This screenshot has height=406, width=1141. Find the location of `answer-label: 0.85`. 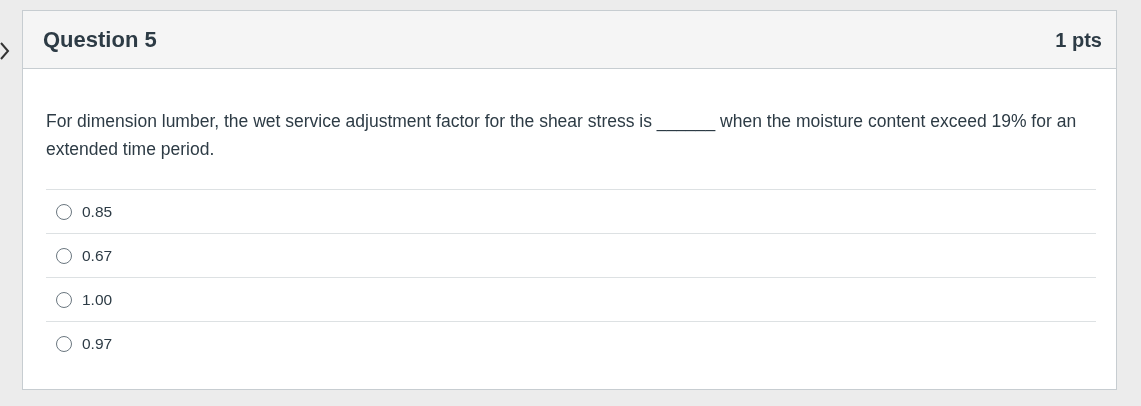

answer-label: 0.85 is located at coordinates (97, 211).